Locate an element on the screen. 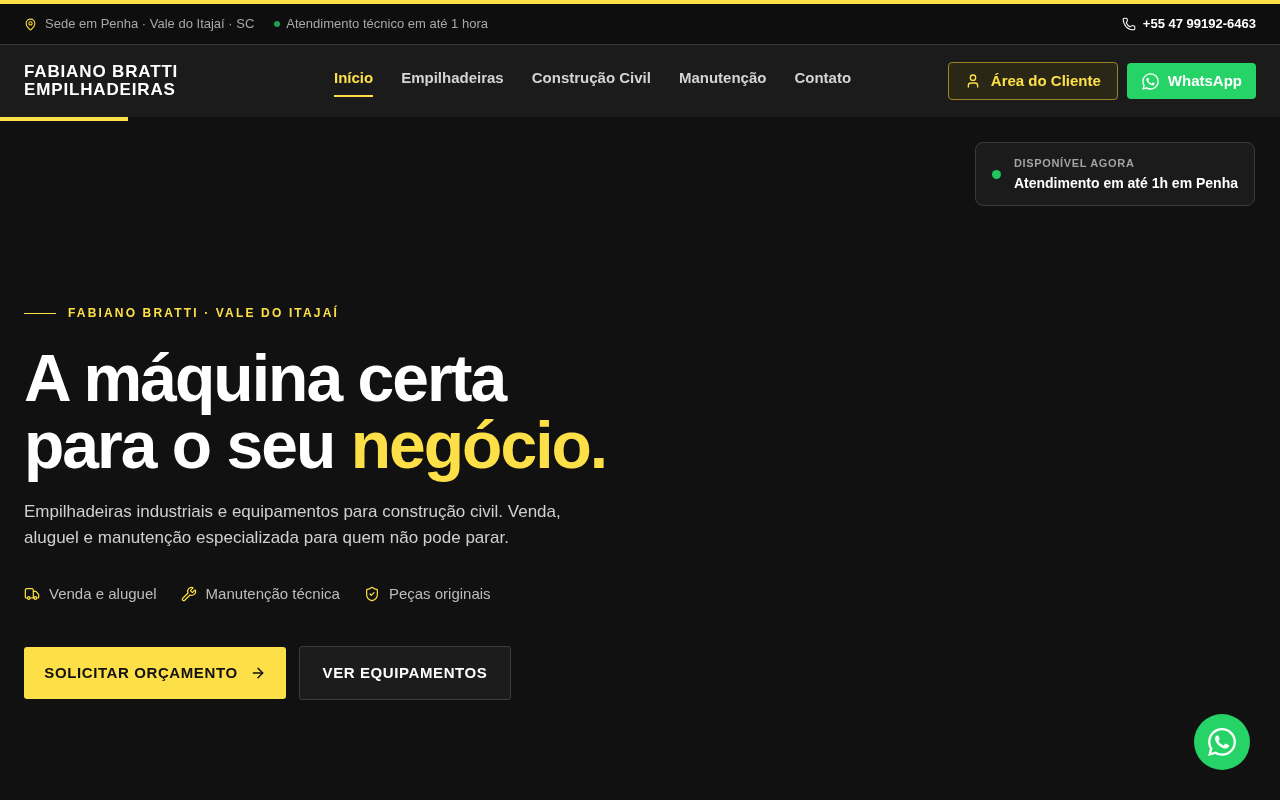 This screenshot has height=800, width=1280. availability-text: Atendimento em até 1h em Penha is located at coordinates (1125, 183).